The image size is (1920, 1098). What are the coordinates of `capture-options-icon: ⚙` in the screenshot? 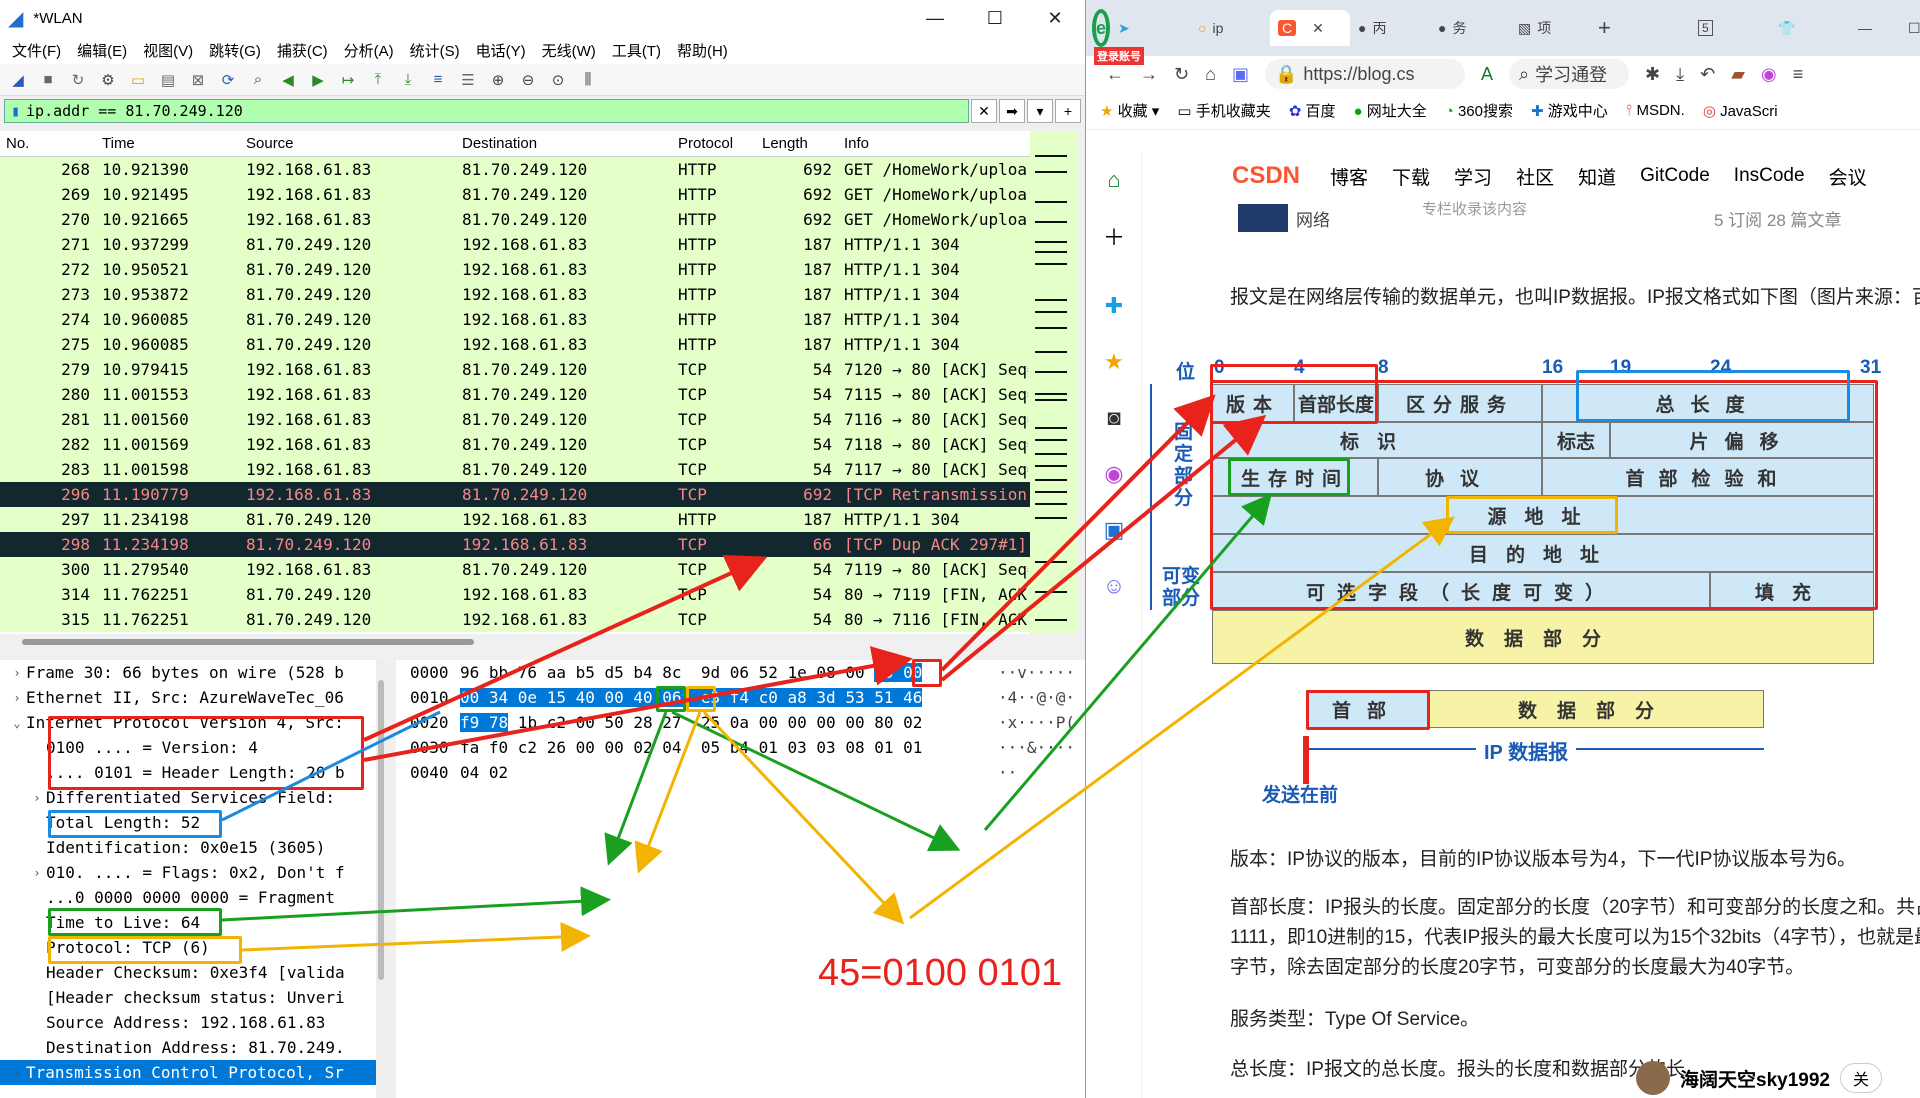 It's located at (108, 80).